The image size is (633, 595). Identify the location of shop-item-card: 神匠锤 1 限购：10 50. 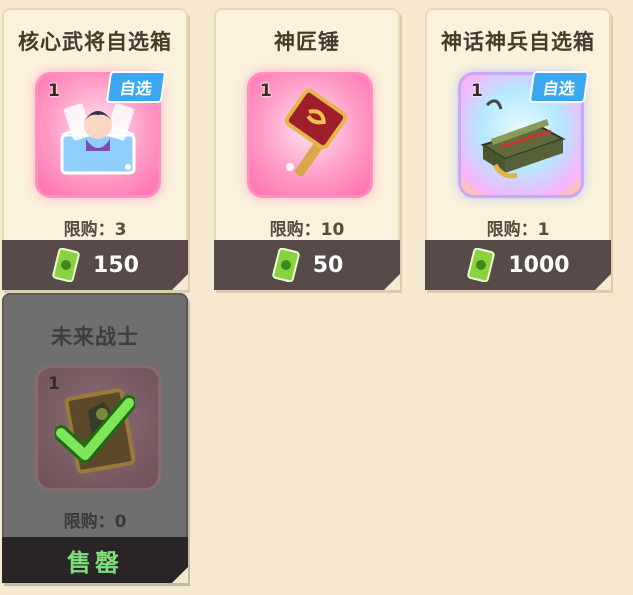
(307, 149).